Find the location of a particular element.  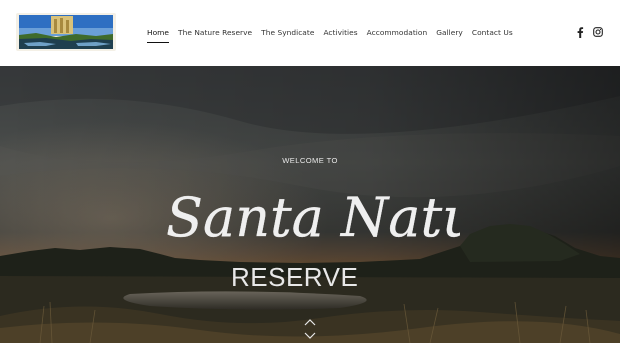

instagram-icon is located at coordinates (598, 32).